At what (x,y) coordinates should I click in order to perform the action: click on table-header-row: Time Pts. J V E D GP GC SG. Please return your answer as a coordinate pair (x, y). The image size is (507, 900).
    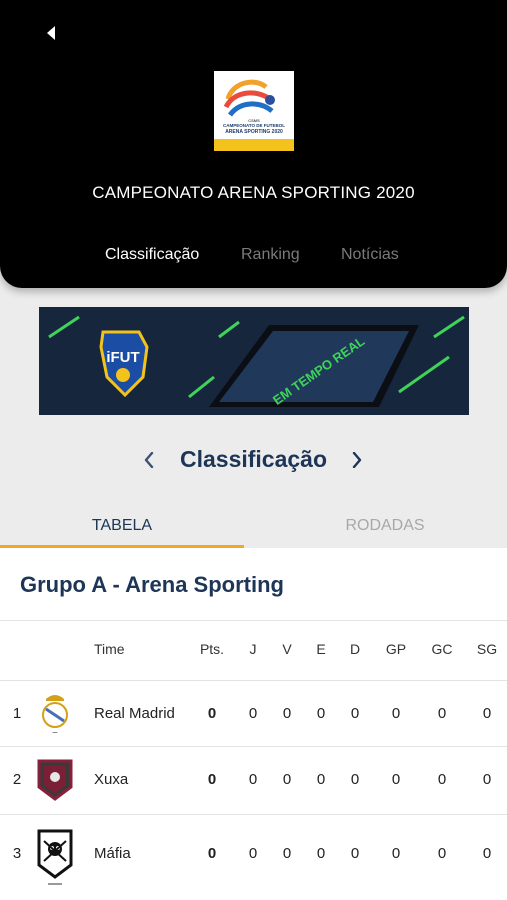
    Looking at the image, I should click on (253, 650).